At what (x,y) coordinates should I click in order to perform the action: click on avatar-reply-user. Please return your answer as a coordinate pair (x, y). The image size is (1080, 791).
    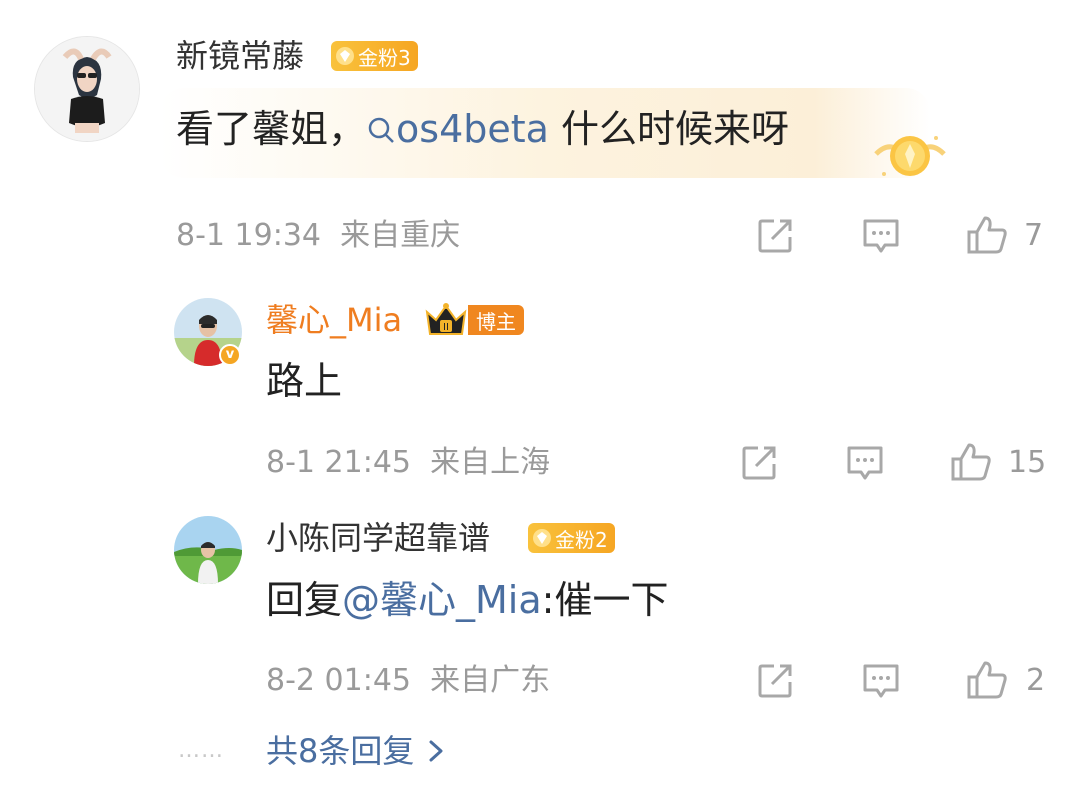
    Looking at the image, I should click on (208, 550).